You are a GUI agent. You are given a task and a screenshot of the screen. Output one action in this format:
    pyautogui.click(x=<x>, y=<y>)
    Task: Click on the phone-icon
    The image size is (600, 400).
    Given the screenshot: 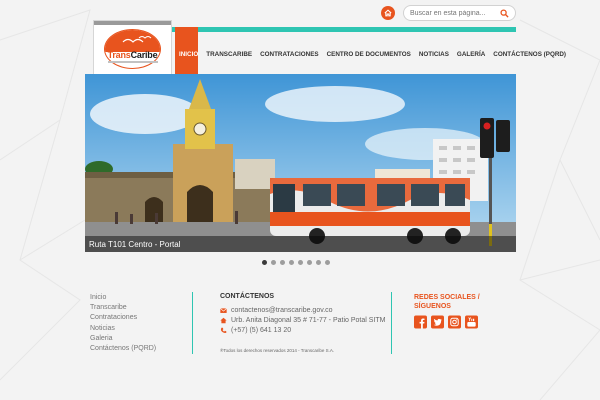 What is the action you would take?
    pyautogui.click(x=223, y=330)
    